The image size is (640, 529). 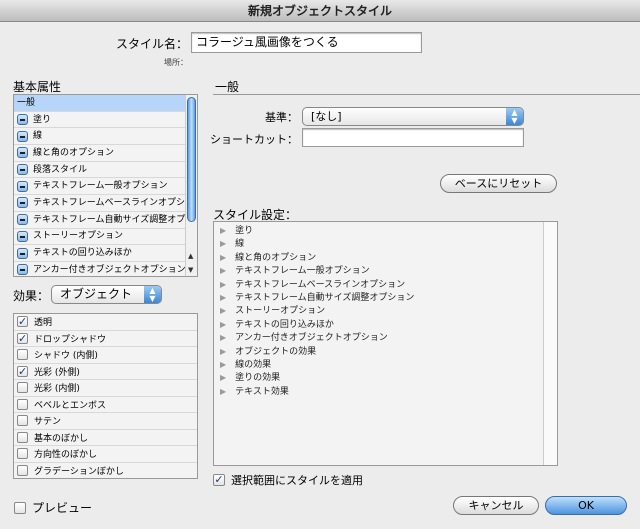 What do you see at coordinates (326, 116) in the screenshot?
I see `base-select-value: [なし]` at bounding box center [326, 116].